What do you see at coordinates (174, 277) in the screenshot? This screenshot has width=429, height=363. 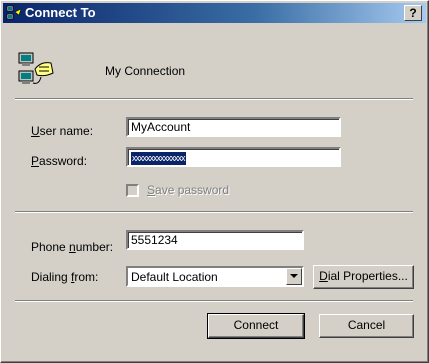 I see `dialing-from-value: Default Location` at bounding box center [174, 277].